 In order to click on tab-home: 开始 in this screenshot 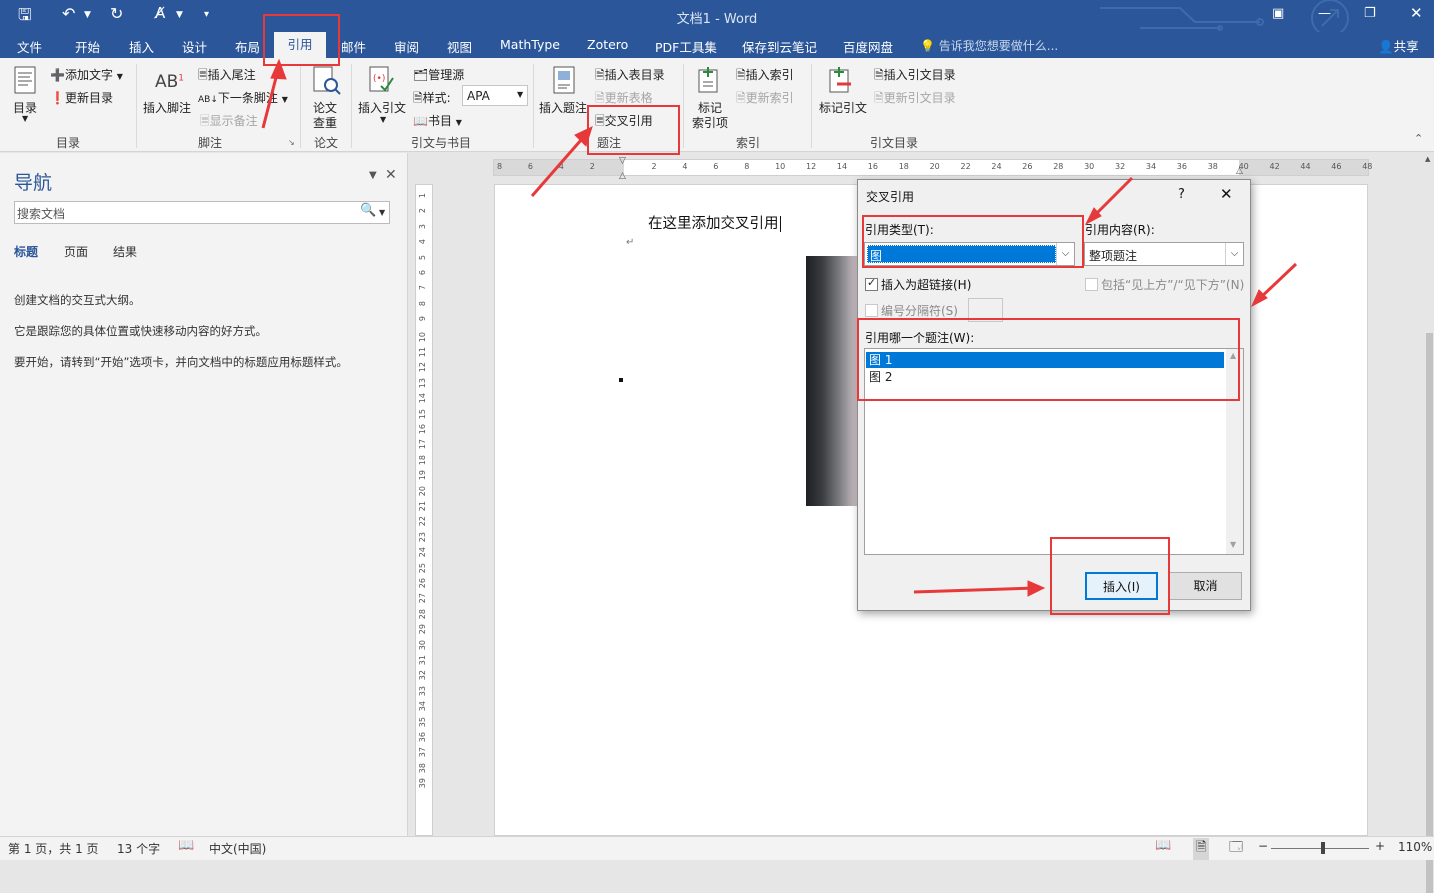, I will do `click(87, 46)`.